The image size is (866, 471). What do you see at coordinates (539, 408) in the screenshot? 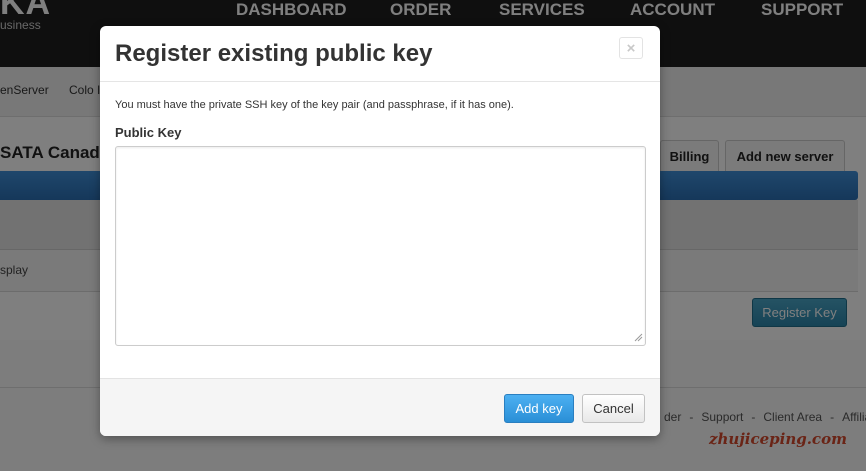
I see `add-key-button: Add key` at bounding box center [539, 408].